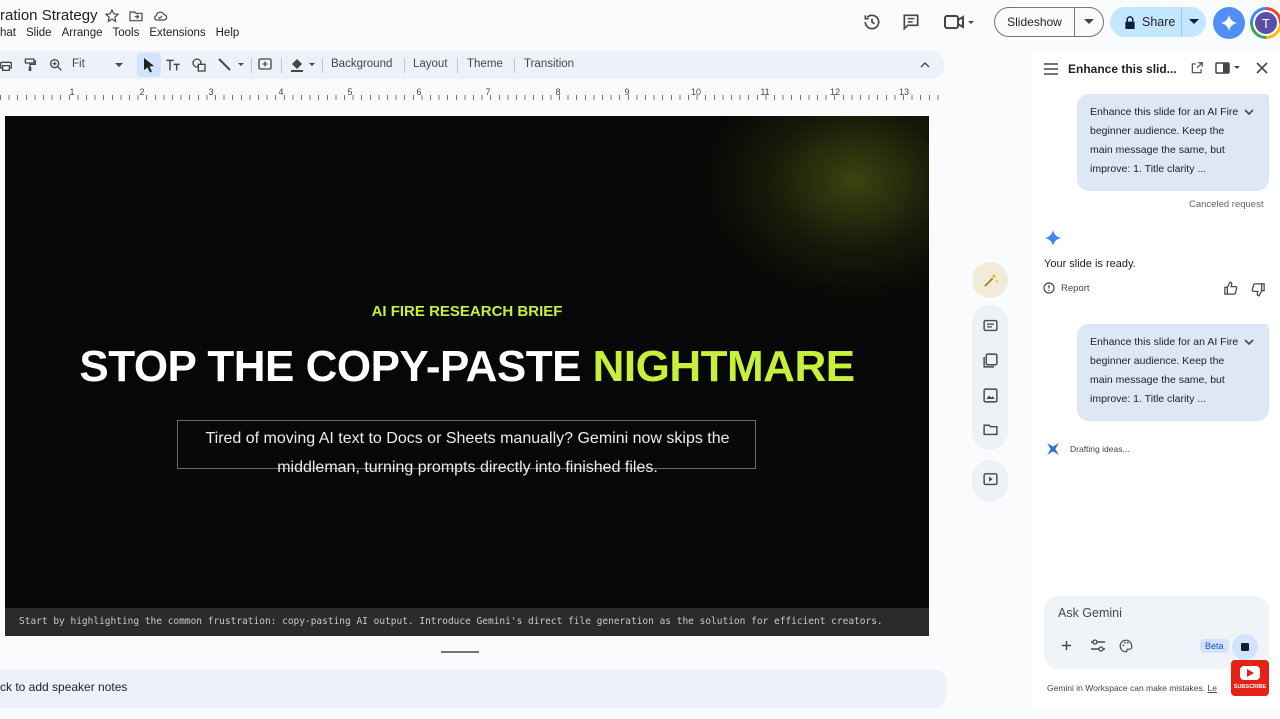 Image resolution: width=1280 pixels, height=719 pixels. Describe the element at coordinates (1051, 69) in the screenshot. I see `menu-icon` at that location.